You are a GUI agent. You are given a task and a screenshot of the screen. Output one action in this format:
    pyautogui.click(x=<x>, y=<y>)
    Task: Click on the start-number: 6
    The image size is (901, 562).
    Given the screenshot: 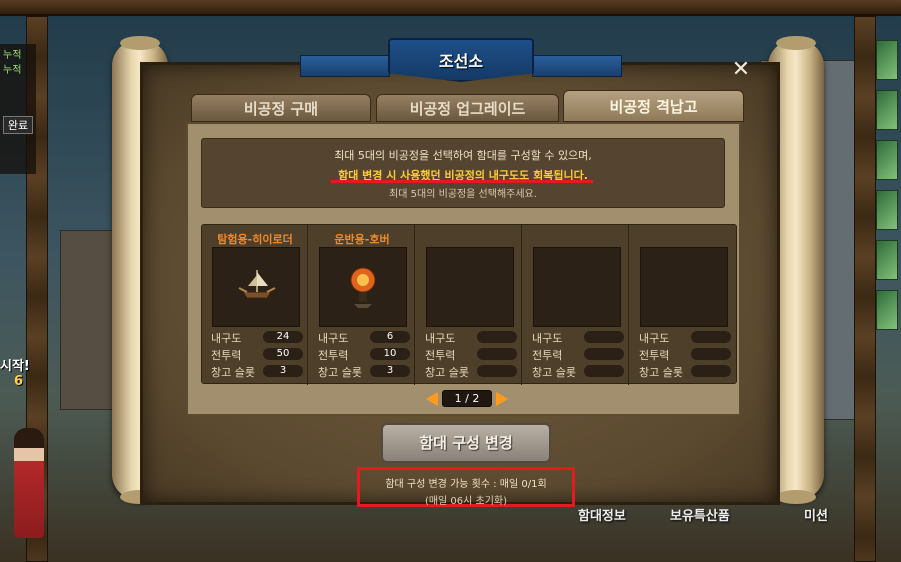 What is the action you would take?
    pyautogui.click(x=19, y=381)
    